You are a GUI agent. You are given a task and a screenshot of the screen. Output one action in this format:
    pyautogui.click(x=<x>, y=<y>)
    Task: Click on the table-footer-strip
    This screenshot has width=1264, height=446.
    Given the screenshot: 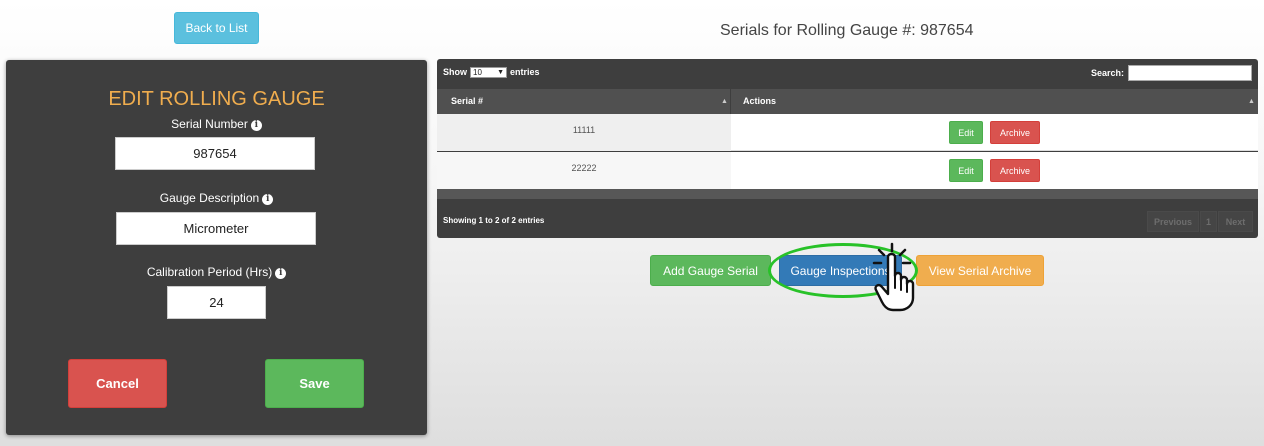 What is the action you would take?
    pyautogui.click(x=847, y=194)
    